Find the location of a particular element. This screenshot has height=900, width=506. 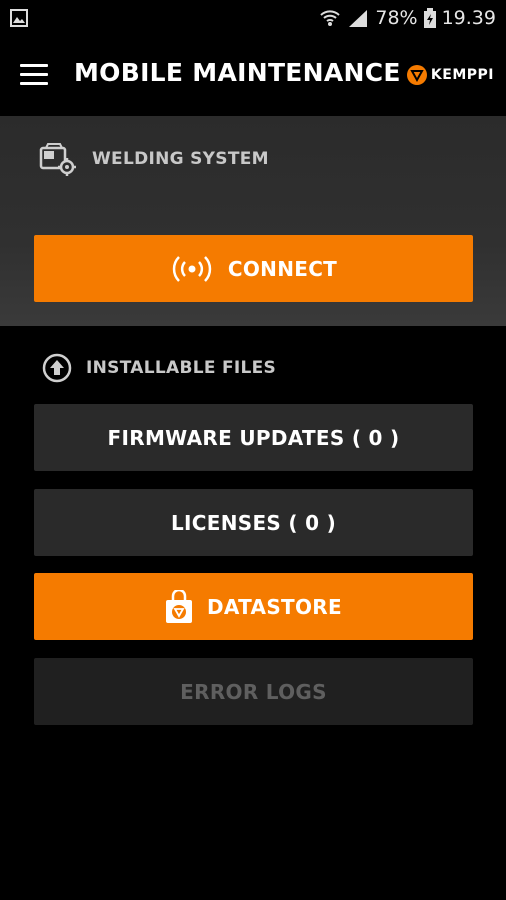

installable-files-header: INSTALLABLE FILES is located at coordinates (159, 368).